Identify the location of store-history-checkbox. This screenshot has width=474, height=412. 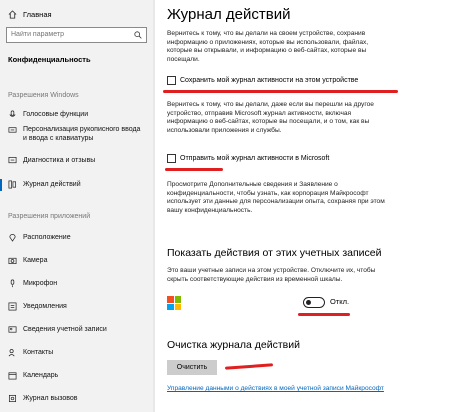
(171, 80).